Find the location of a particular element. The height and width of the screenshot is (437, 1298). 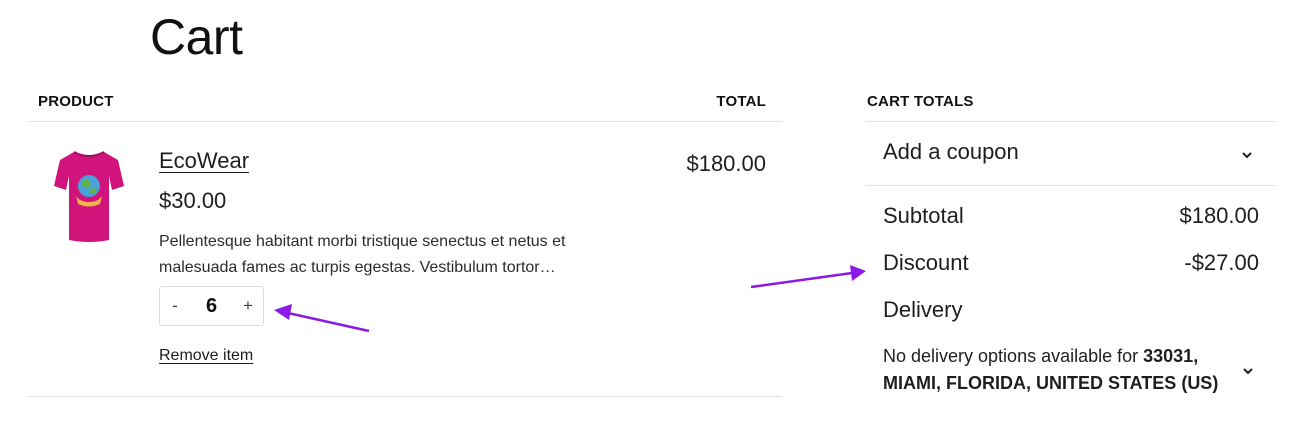

annotation-arrows is located at coordinates (570, 299).